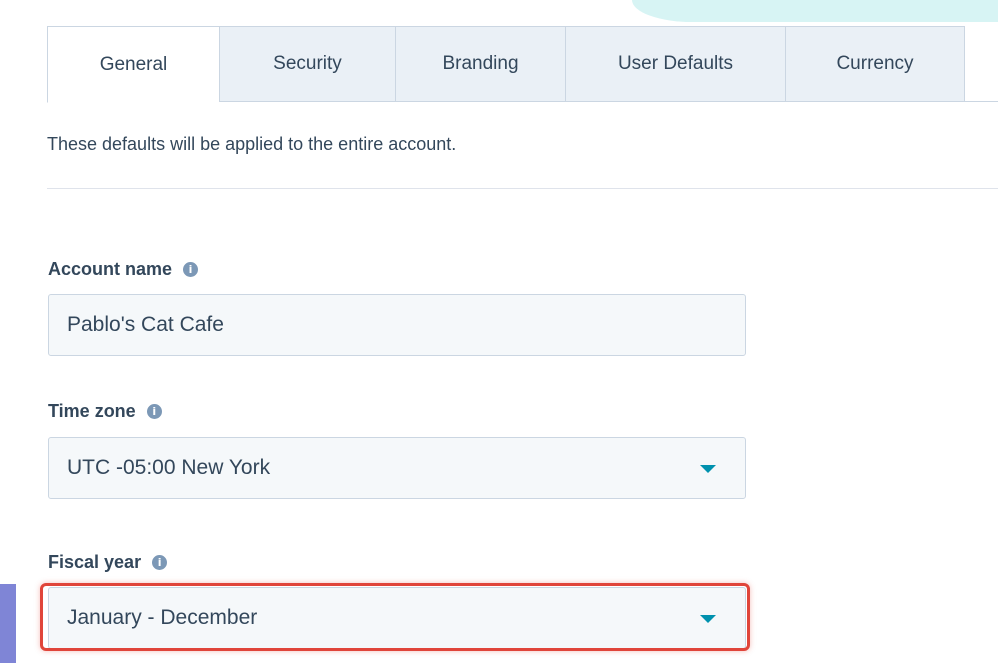 This screenshot has height=663, width=998. I want to click on account-name-label: Account name i, so click(123, 269).